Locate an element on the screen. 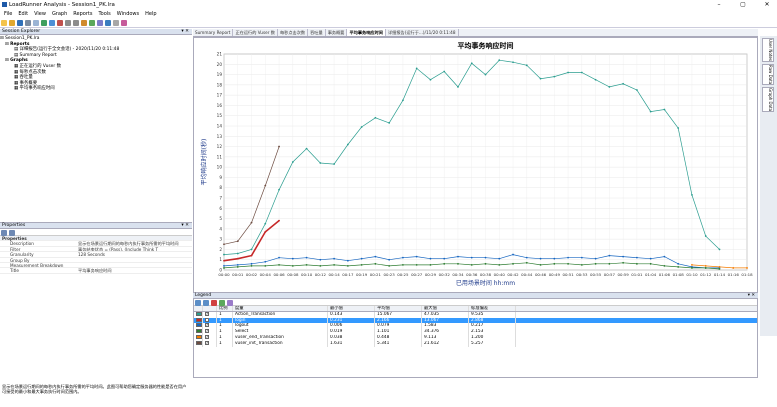 The width and height of the screenshot is (777, 407). redo-icon is located at coordinates (76, 23).